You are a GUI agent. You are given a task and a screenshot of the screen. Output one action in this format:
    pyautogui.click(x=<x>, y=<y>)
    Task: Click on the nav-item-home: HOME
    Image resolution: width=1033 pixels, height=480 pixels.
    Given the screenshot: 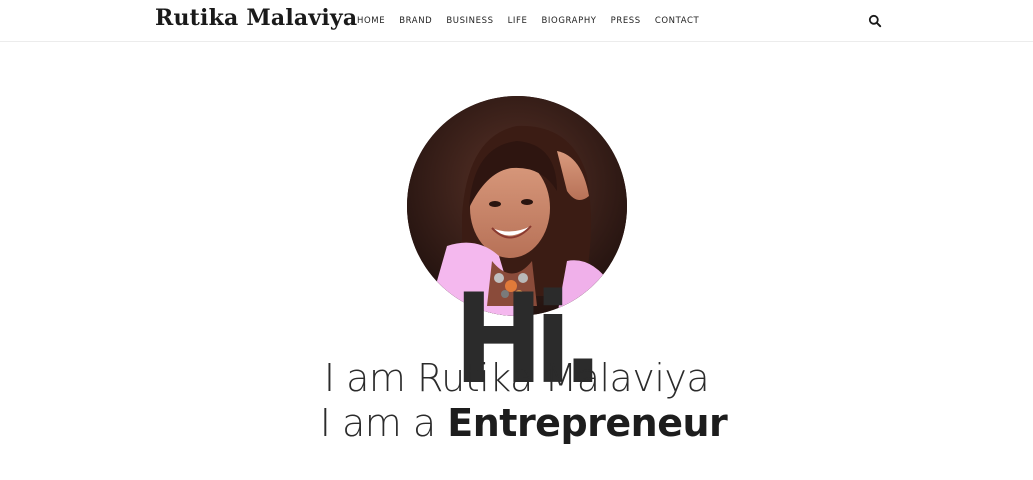 What is the action you would take?
    pyautogui.click(x=371, y=21)
    